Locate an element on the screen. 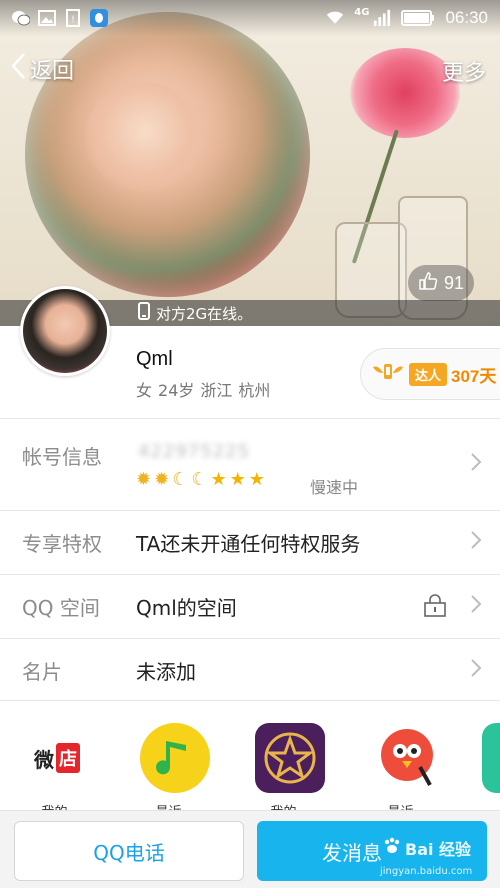  avatar is located at coordinates (65, 331).